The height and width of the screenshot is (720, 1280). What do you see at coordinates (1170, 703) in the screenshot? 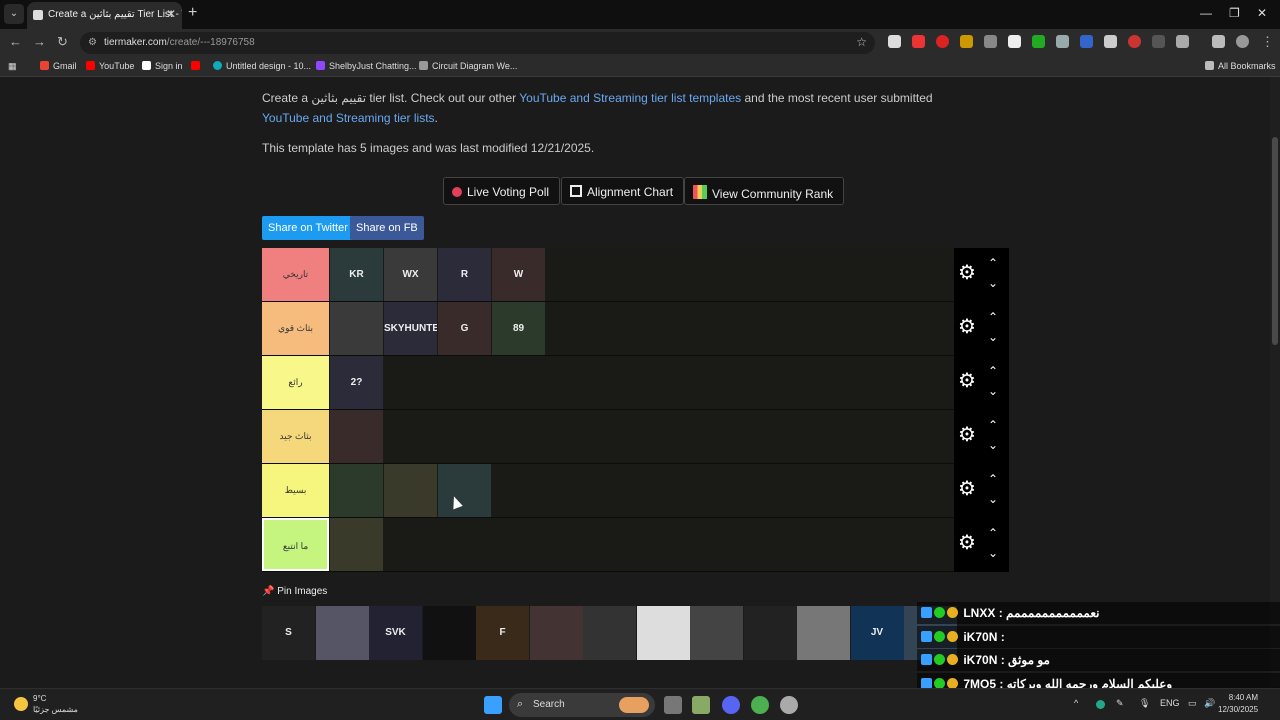
I see `language-indicator: ENG` at bounding box center [1170, 703].